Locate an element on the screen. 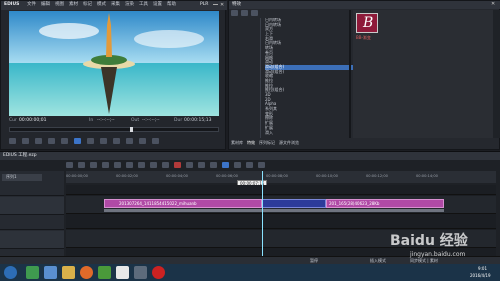 The height and width of the screenshot is (281, 500). menu-capture: 采集 is located at coordinates (115, 5).